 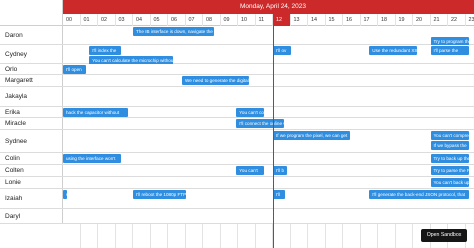 I want to click on resource-row: Miracle I'll connect the online GB, so click(x=237, y=124).